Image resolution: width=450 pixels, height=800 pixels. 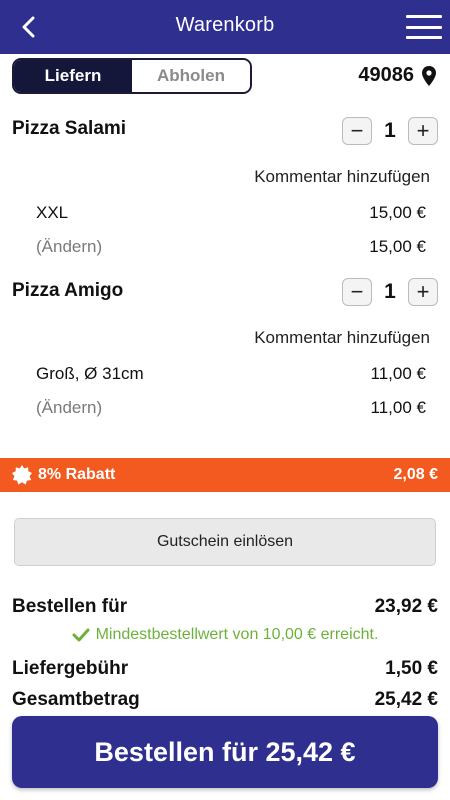 What do you see at coordinates (225, 542) in the screenshot?
I see `redeem-voucher-button: Gutschein einlösen` at bounding box center [225, 542].